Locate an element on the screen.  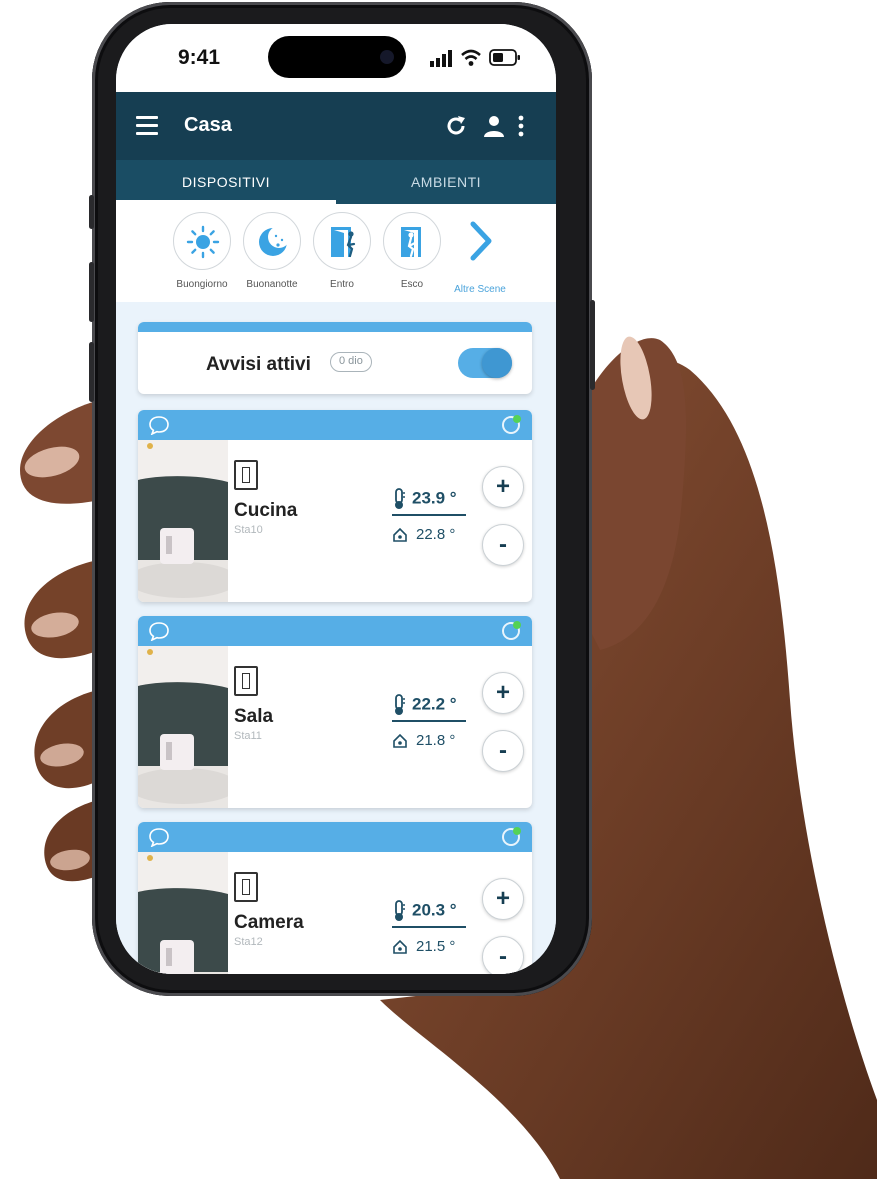
set-temperature-value: 20.3 ° is located at coordinates (434, 910).